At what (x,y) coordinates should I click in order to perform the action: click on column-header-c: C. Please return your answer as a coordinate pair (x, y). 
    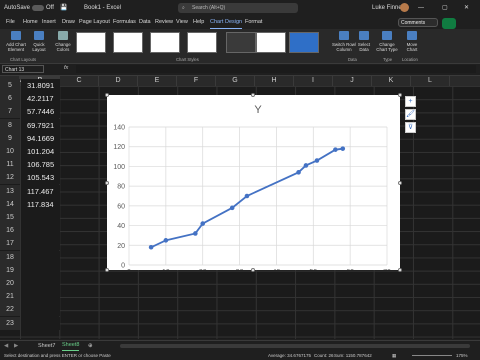
    Looking at the image, I should click on (79, 81).